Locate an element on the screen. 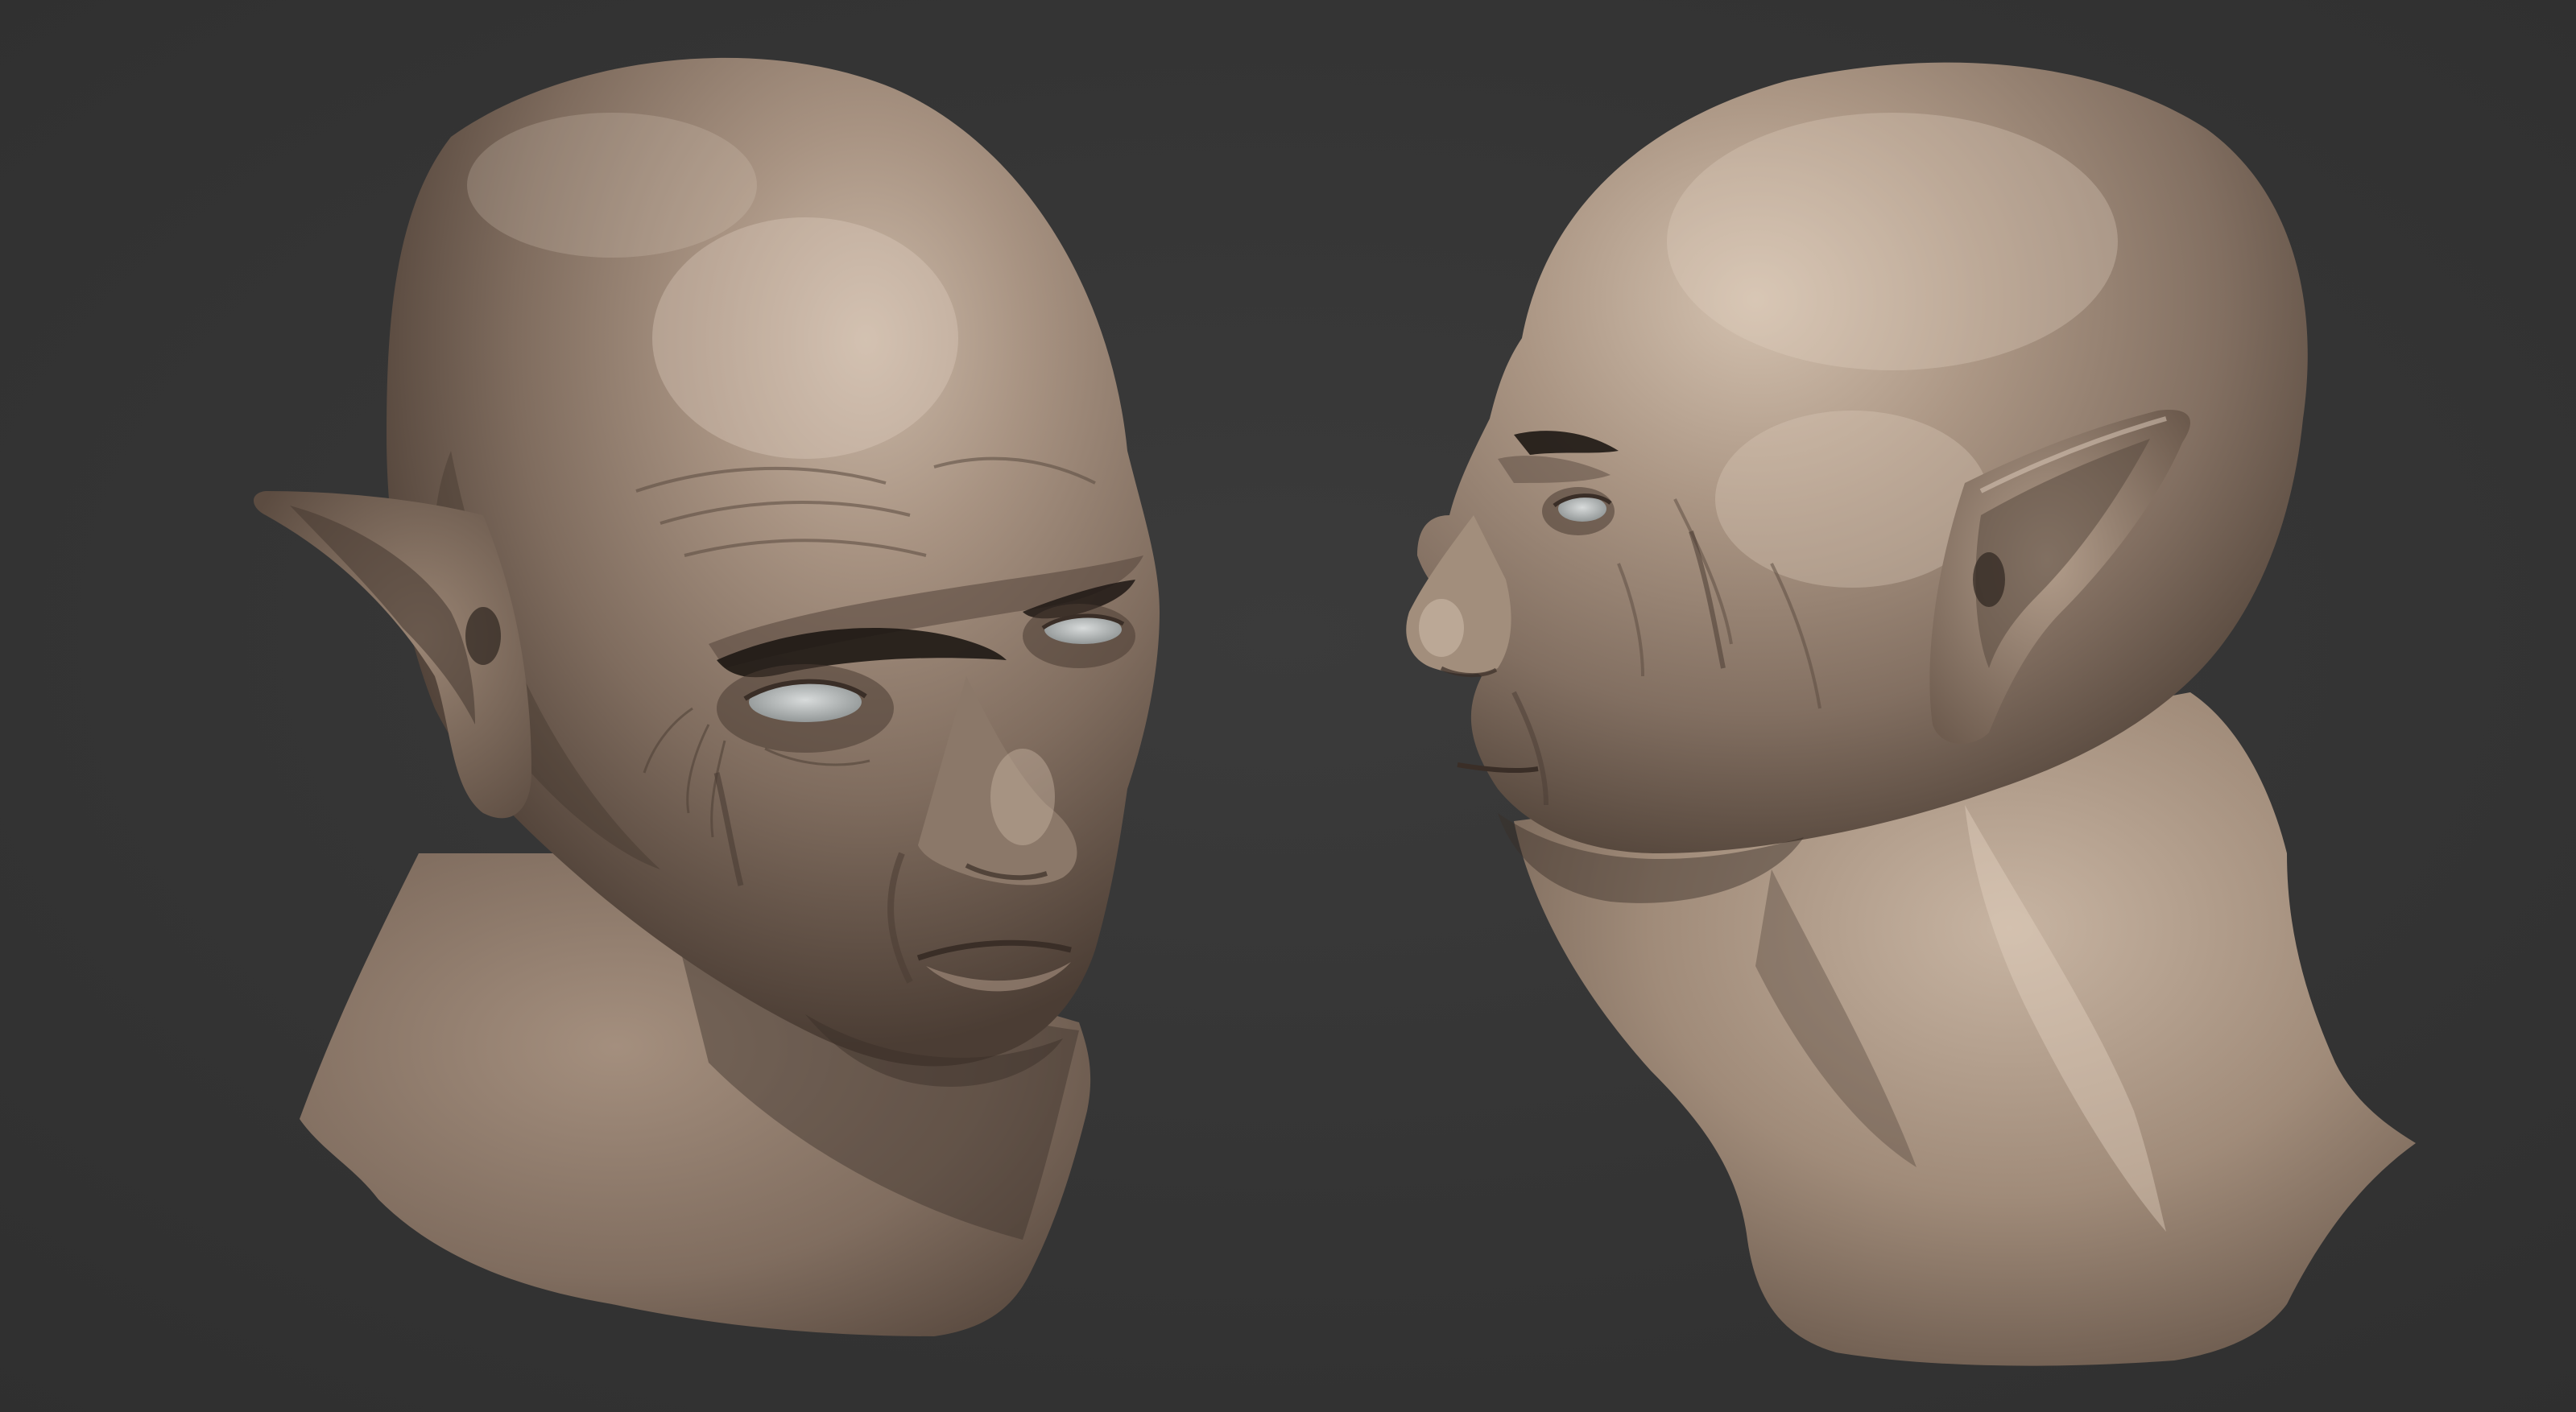 The image size is (2576, 1412). left-forehead-highlight is located at coordinates (805, 338).